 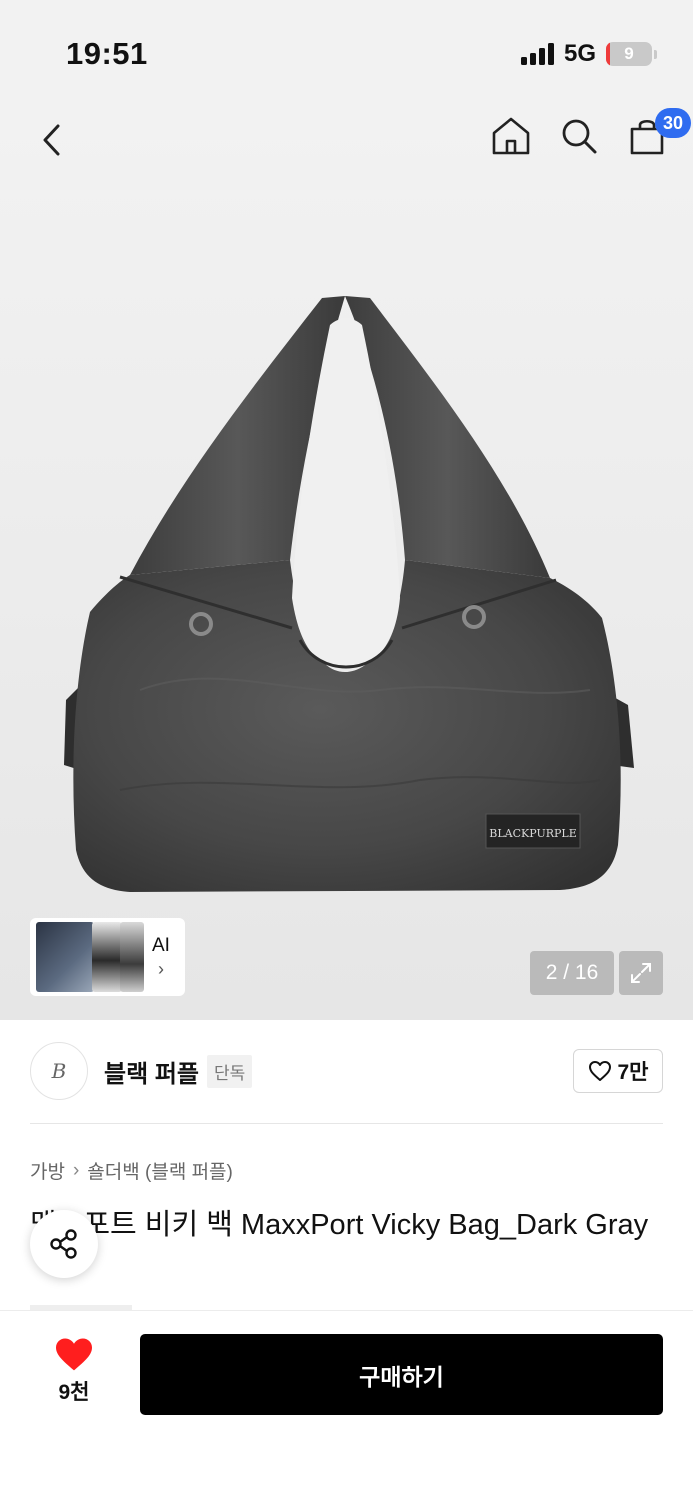 I want to click on battery-level, so click(x=608, y=54).